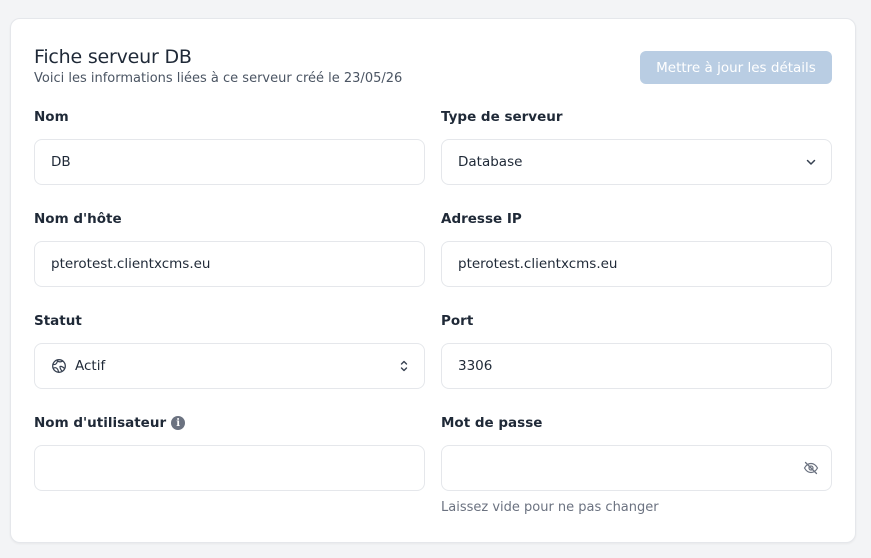 This screenshot has height=558, width=871. I want to click on server-type-select: Database, so click(636, 162).